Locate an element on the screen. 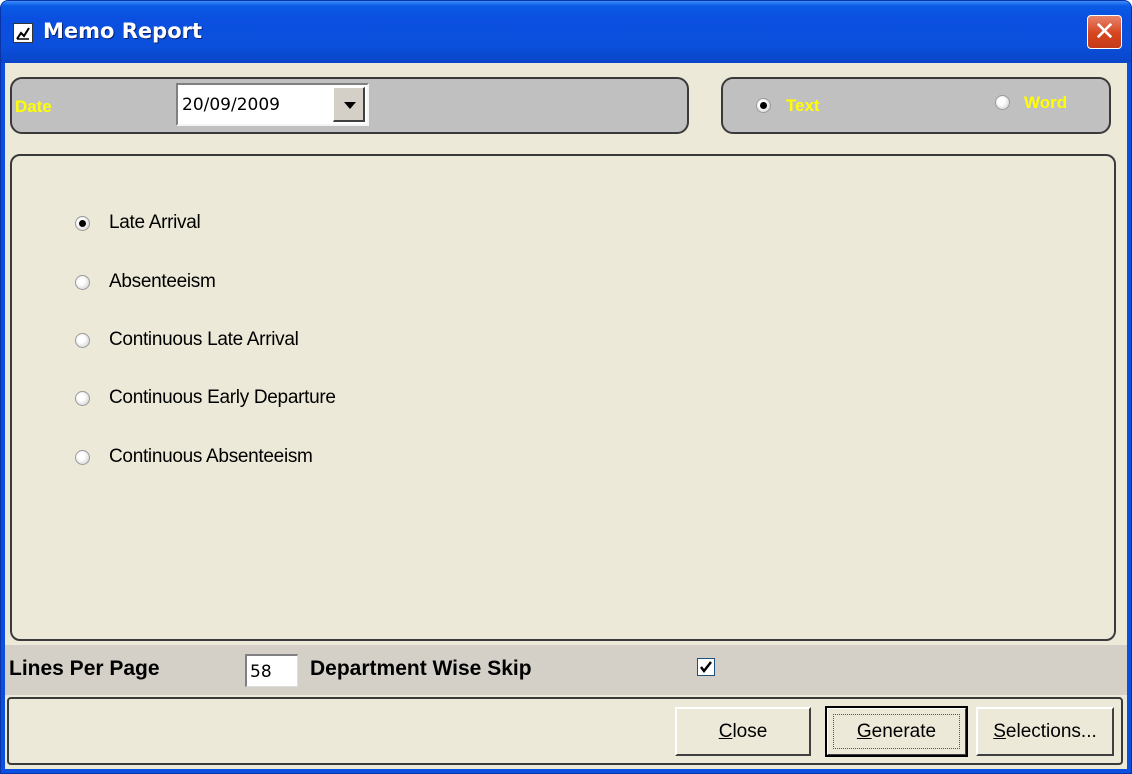 This screenshot has width=1132, height=774. date-group: Date 20/09/2009 is located at coordinates (349, 105).